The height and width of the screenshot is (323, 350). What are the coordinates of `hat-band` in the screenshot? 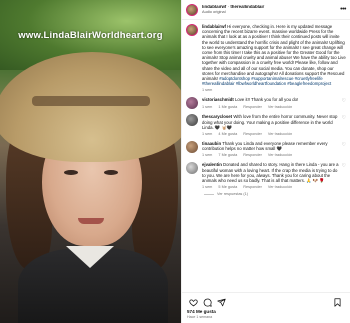 It's located at (91, 101).